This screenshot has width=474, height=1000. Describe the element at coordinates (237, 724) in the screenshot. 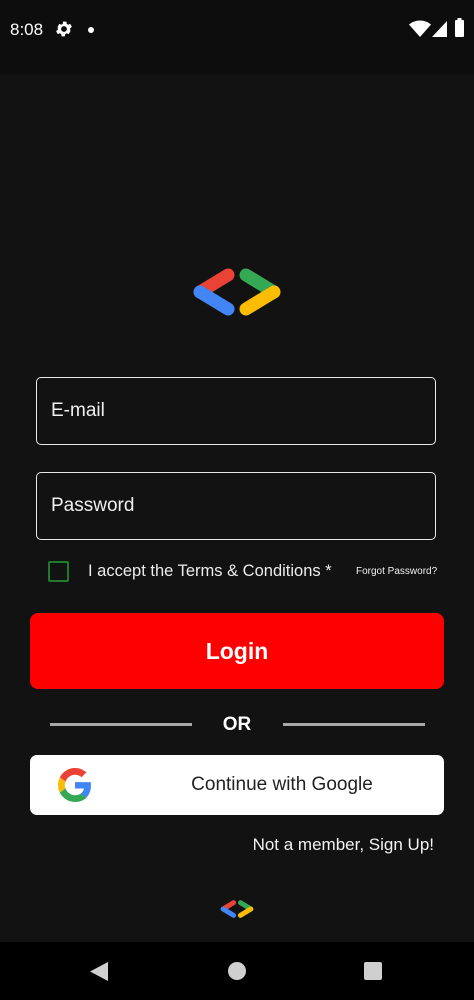

I see `or-label: OR` at that location.